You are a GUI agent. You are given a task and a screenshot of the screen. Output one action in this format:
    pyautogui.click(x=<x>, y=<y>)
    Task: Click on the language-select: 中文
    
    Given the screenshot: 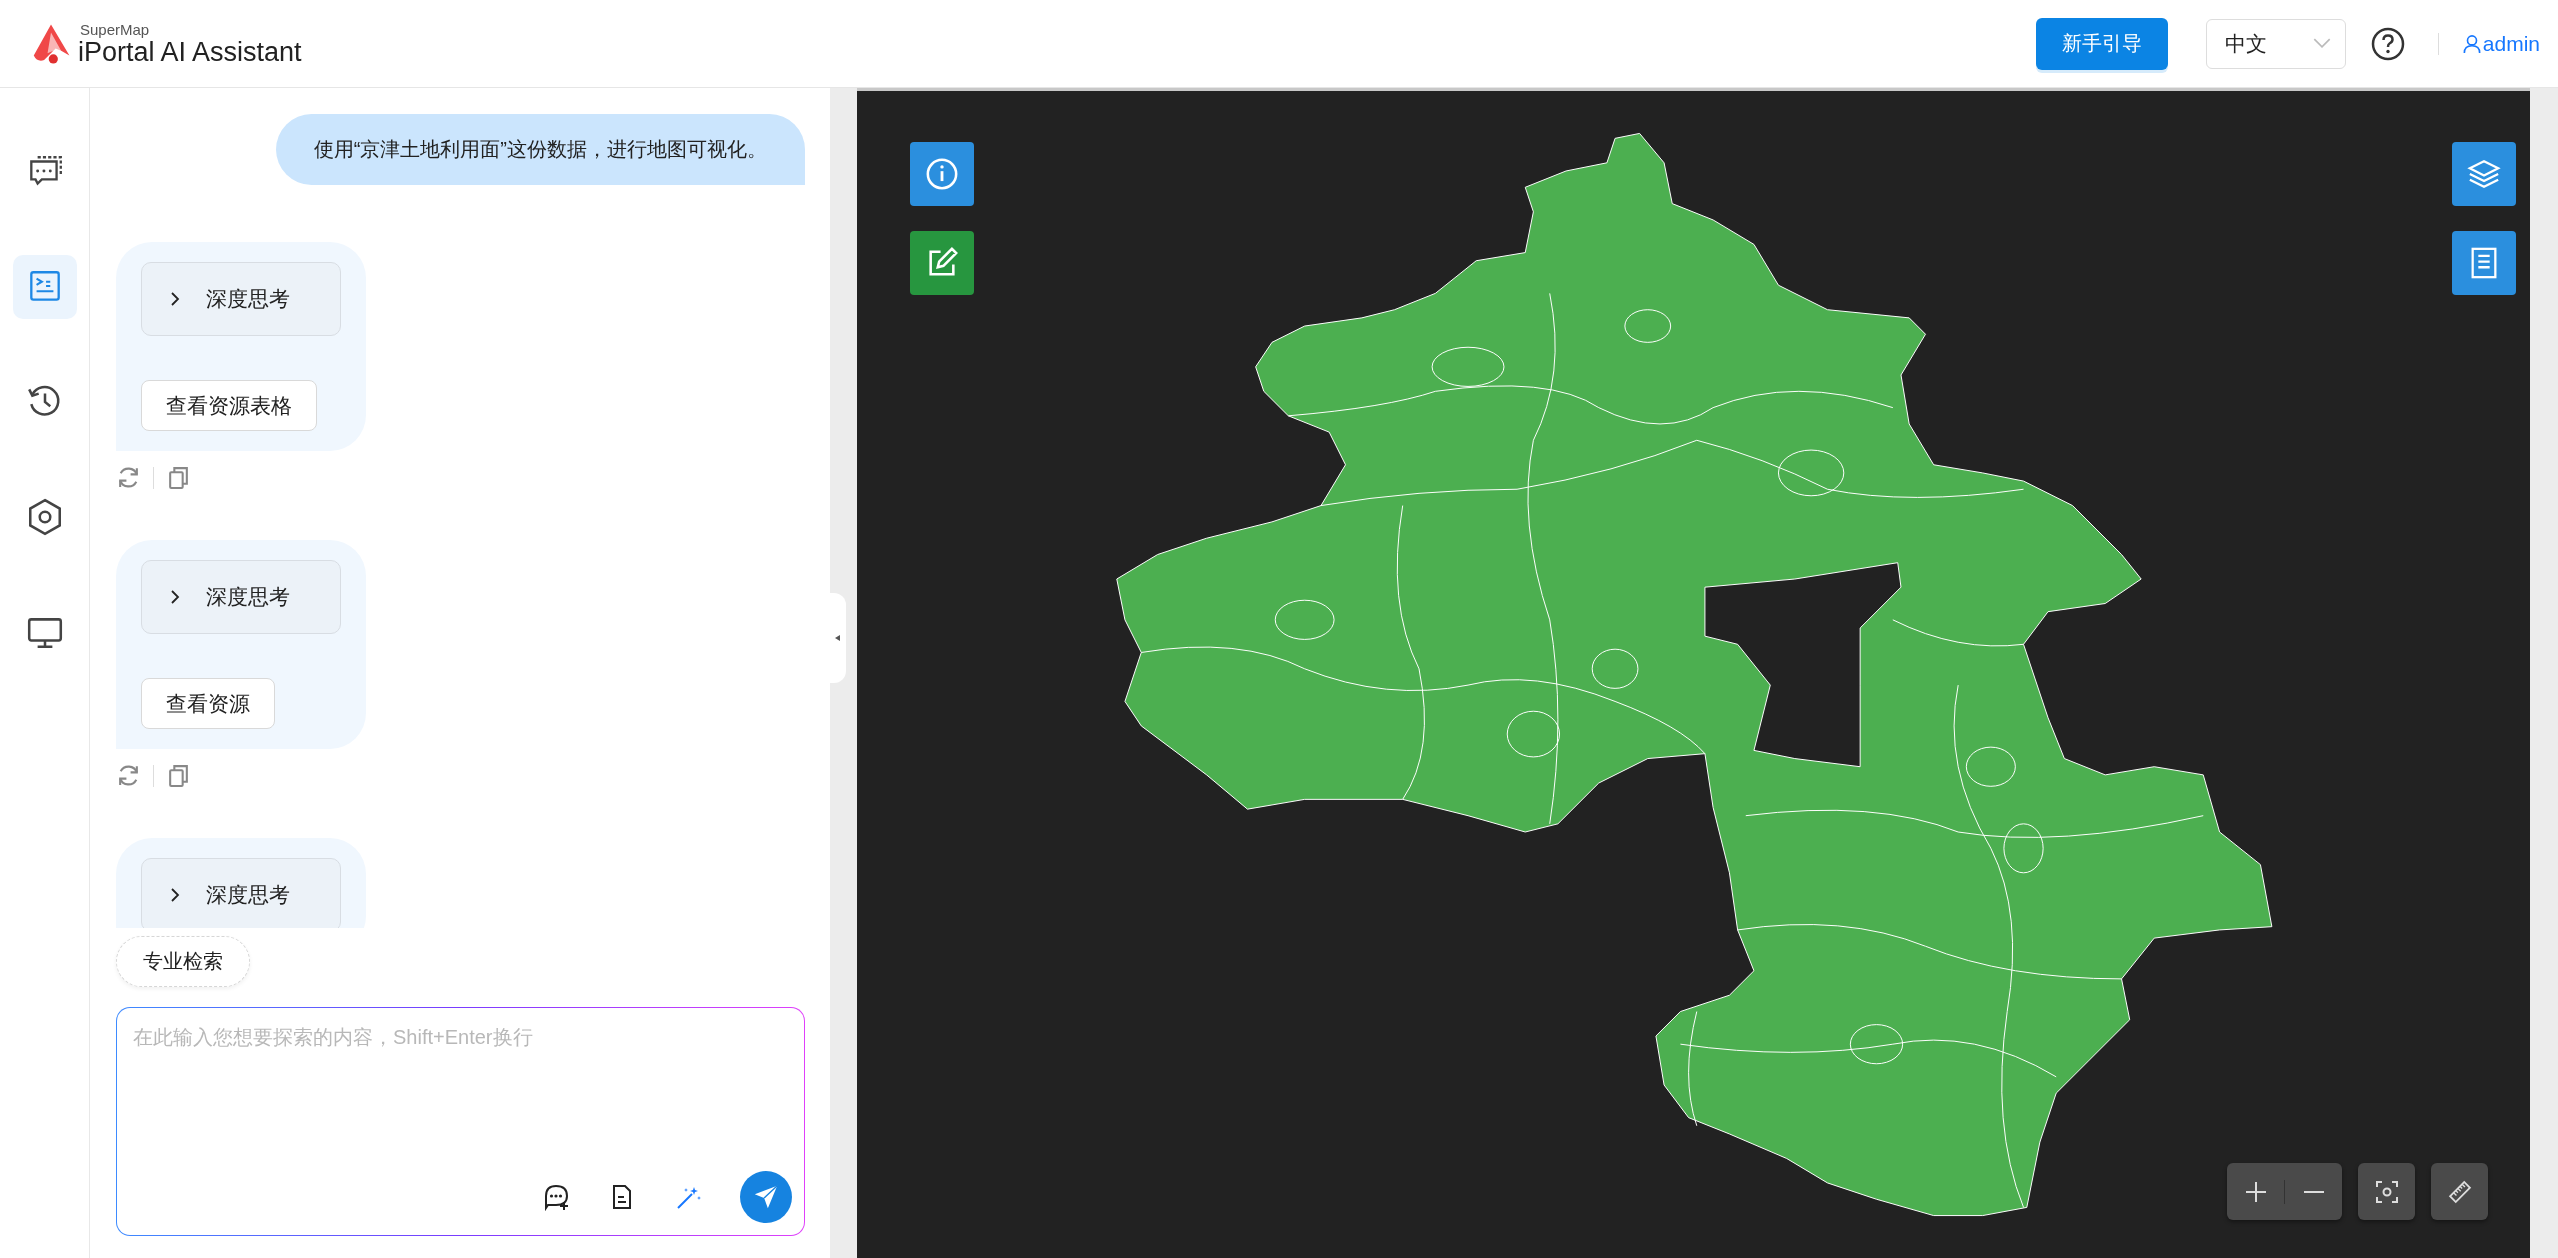 What is the action you would take?
    pyautogui.click(x=2275, y=43)
    